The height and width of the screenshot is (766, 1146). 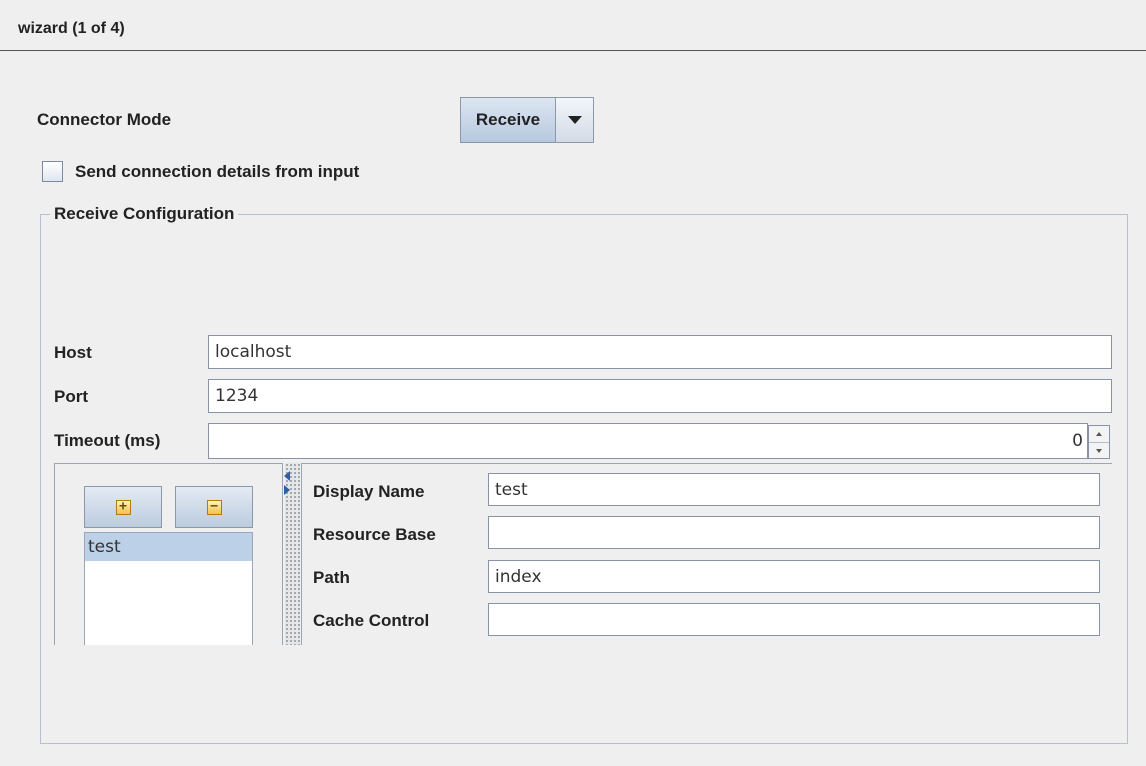 What do you see at coordinates (794, 489) in the screenshot?
I see `display-name-input: test` at bounding box center [794, 489].